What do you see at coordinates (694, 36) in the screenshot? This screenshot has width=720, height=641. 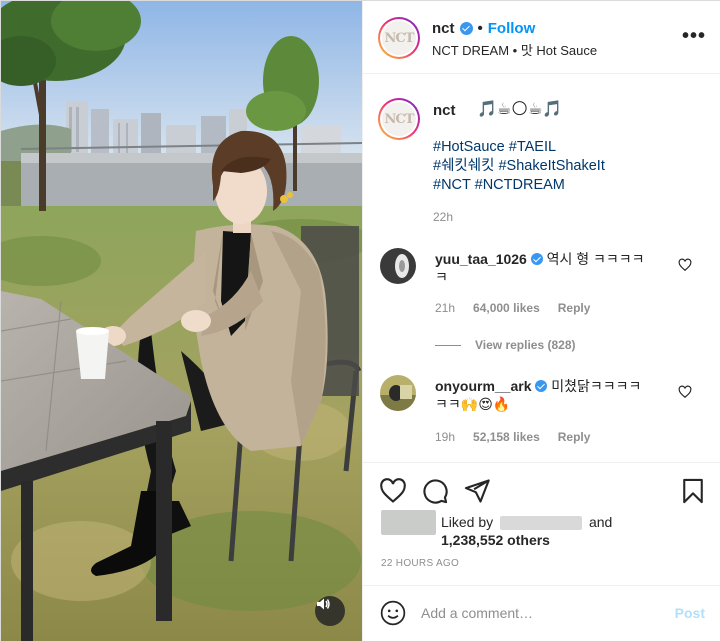 I see `more-options-icon: •••` at bounding box center [694, 36].